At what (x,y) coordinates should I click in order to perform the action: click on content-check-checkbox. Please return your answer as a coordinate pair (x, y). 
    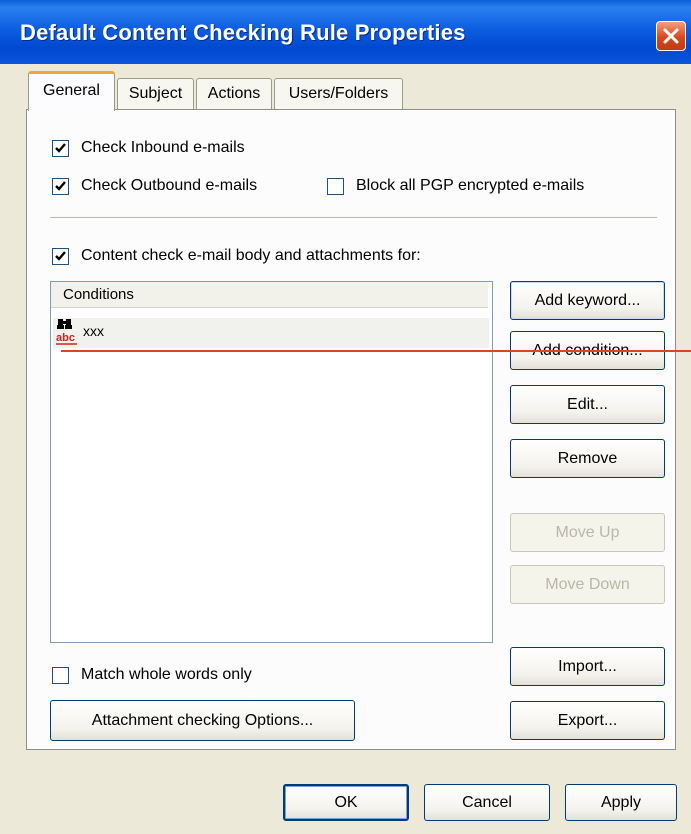
    Looking at the image, I should click on (60, 256).